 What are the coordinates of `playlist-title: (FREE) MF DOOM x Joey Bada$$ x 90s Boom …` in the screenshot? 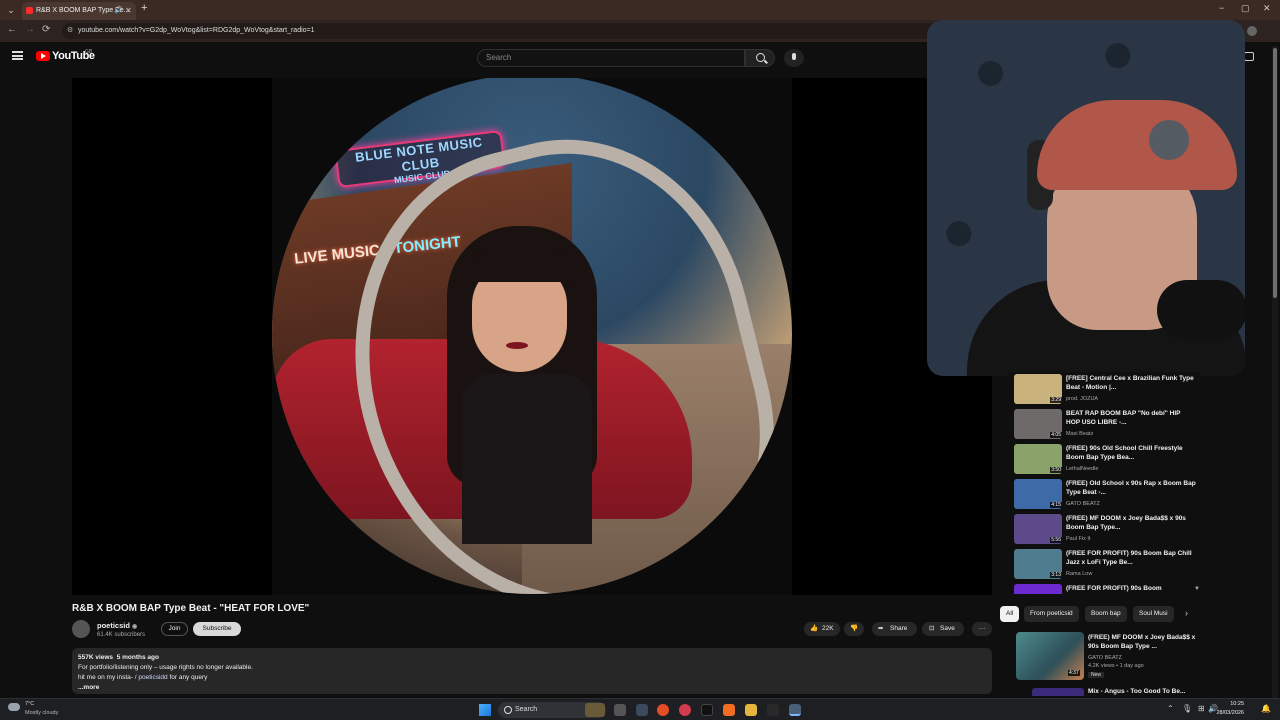 It's located at (1131, 523).